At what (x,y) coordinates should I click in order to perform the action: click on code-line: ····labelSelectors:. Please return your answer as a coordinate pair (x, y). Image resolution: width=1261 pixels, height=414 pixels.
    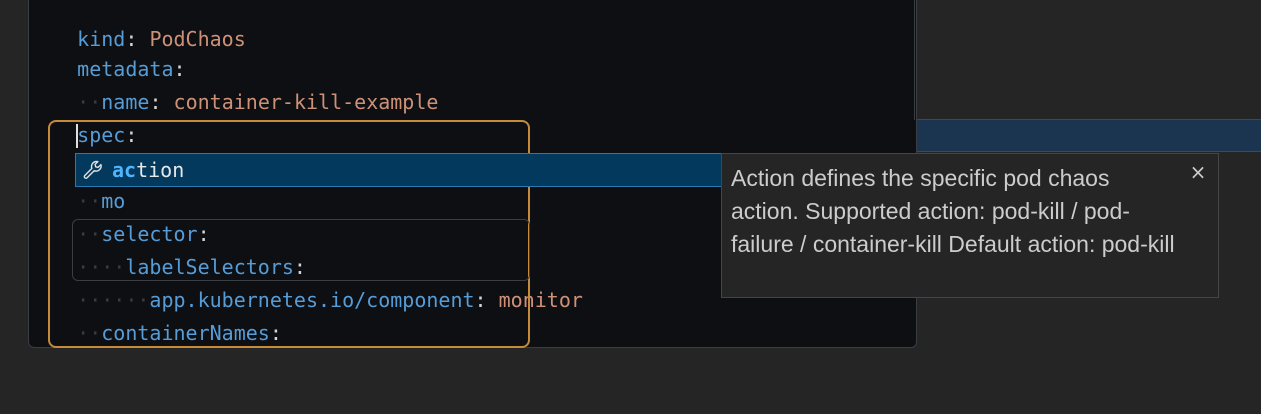
    Looking at the image, I should click on (167, 248).